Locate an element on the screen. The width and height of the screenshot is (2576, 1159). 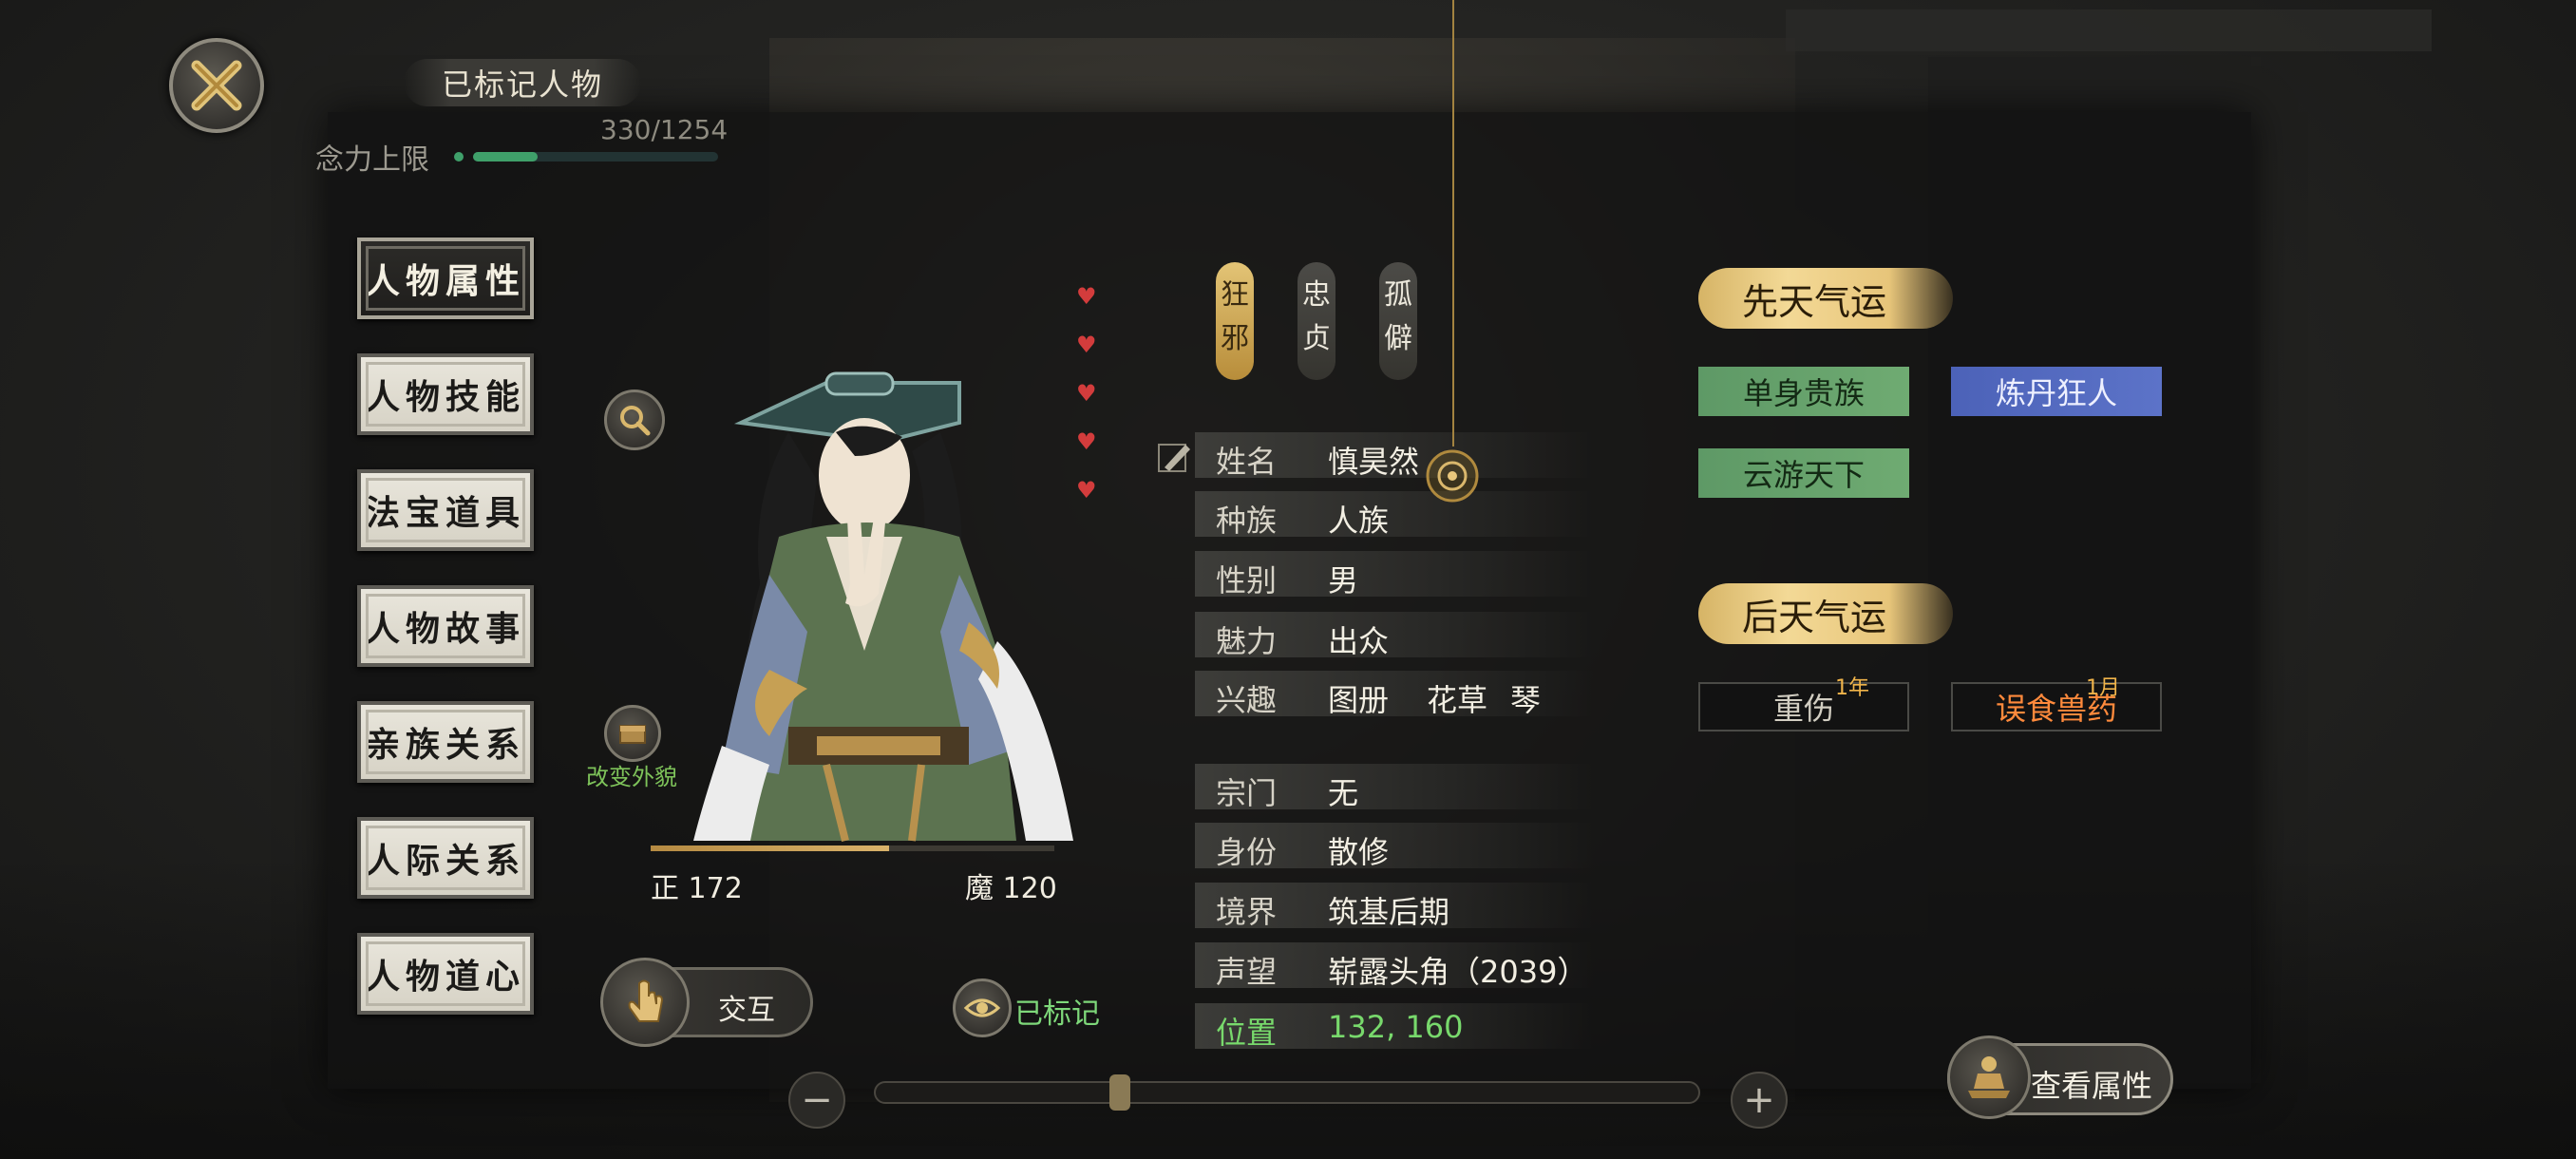
character-figure is located at coordinates (883, 606).